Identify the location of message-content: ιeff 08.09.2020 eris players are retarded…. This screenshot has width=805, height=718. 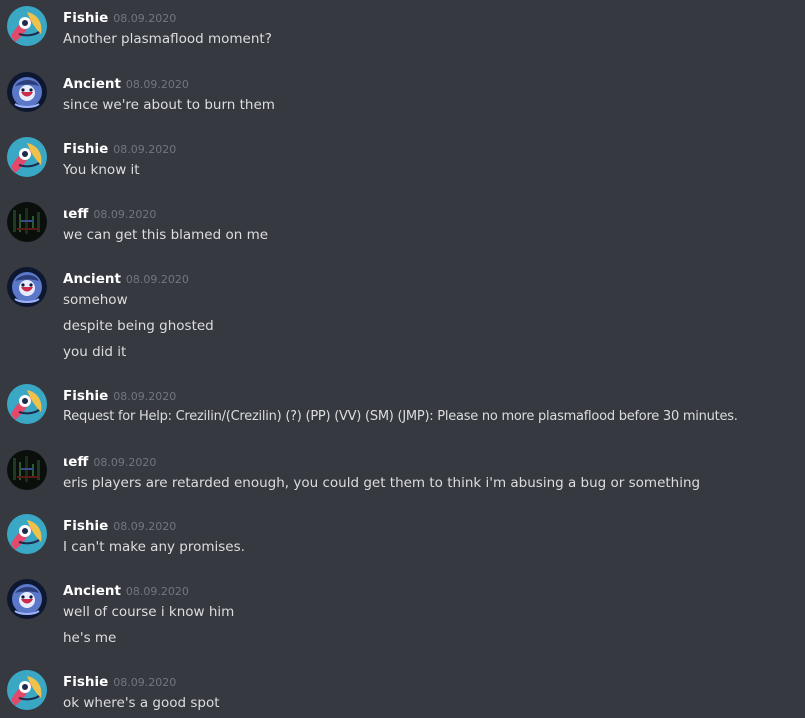
(434, 474).